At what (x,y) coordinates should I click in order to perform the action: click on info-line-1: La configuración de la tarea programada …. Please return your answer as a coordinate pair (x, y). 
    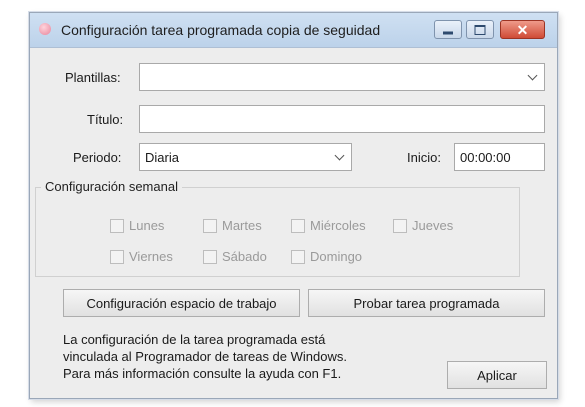
    Looking at the image, I should click on (194, 339).